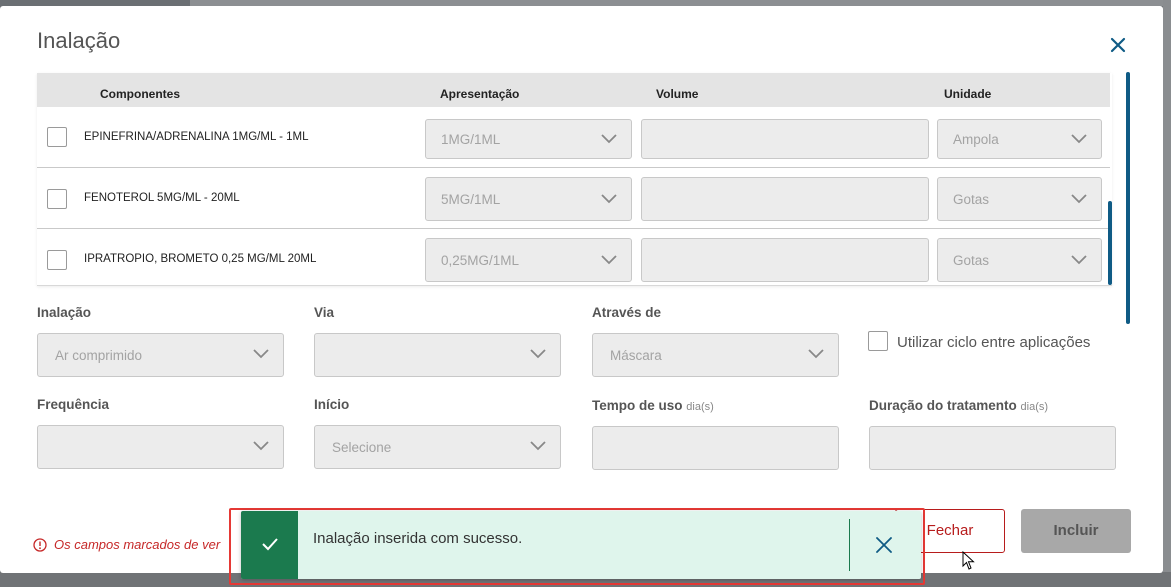 The image size is (1171, 587). I want to click on frequency-select, so click(160, 447).